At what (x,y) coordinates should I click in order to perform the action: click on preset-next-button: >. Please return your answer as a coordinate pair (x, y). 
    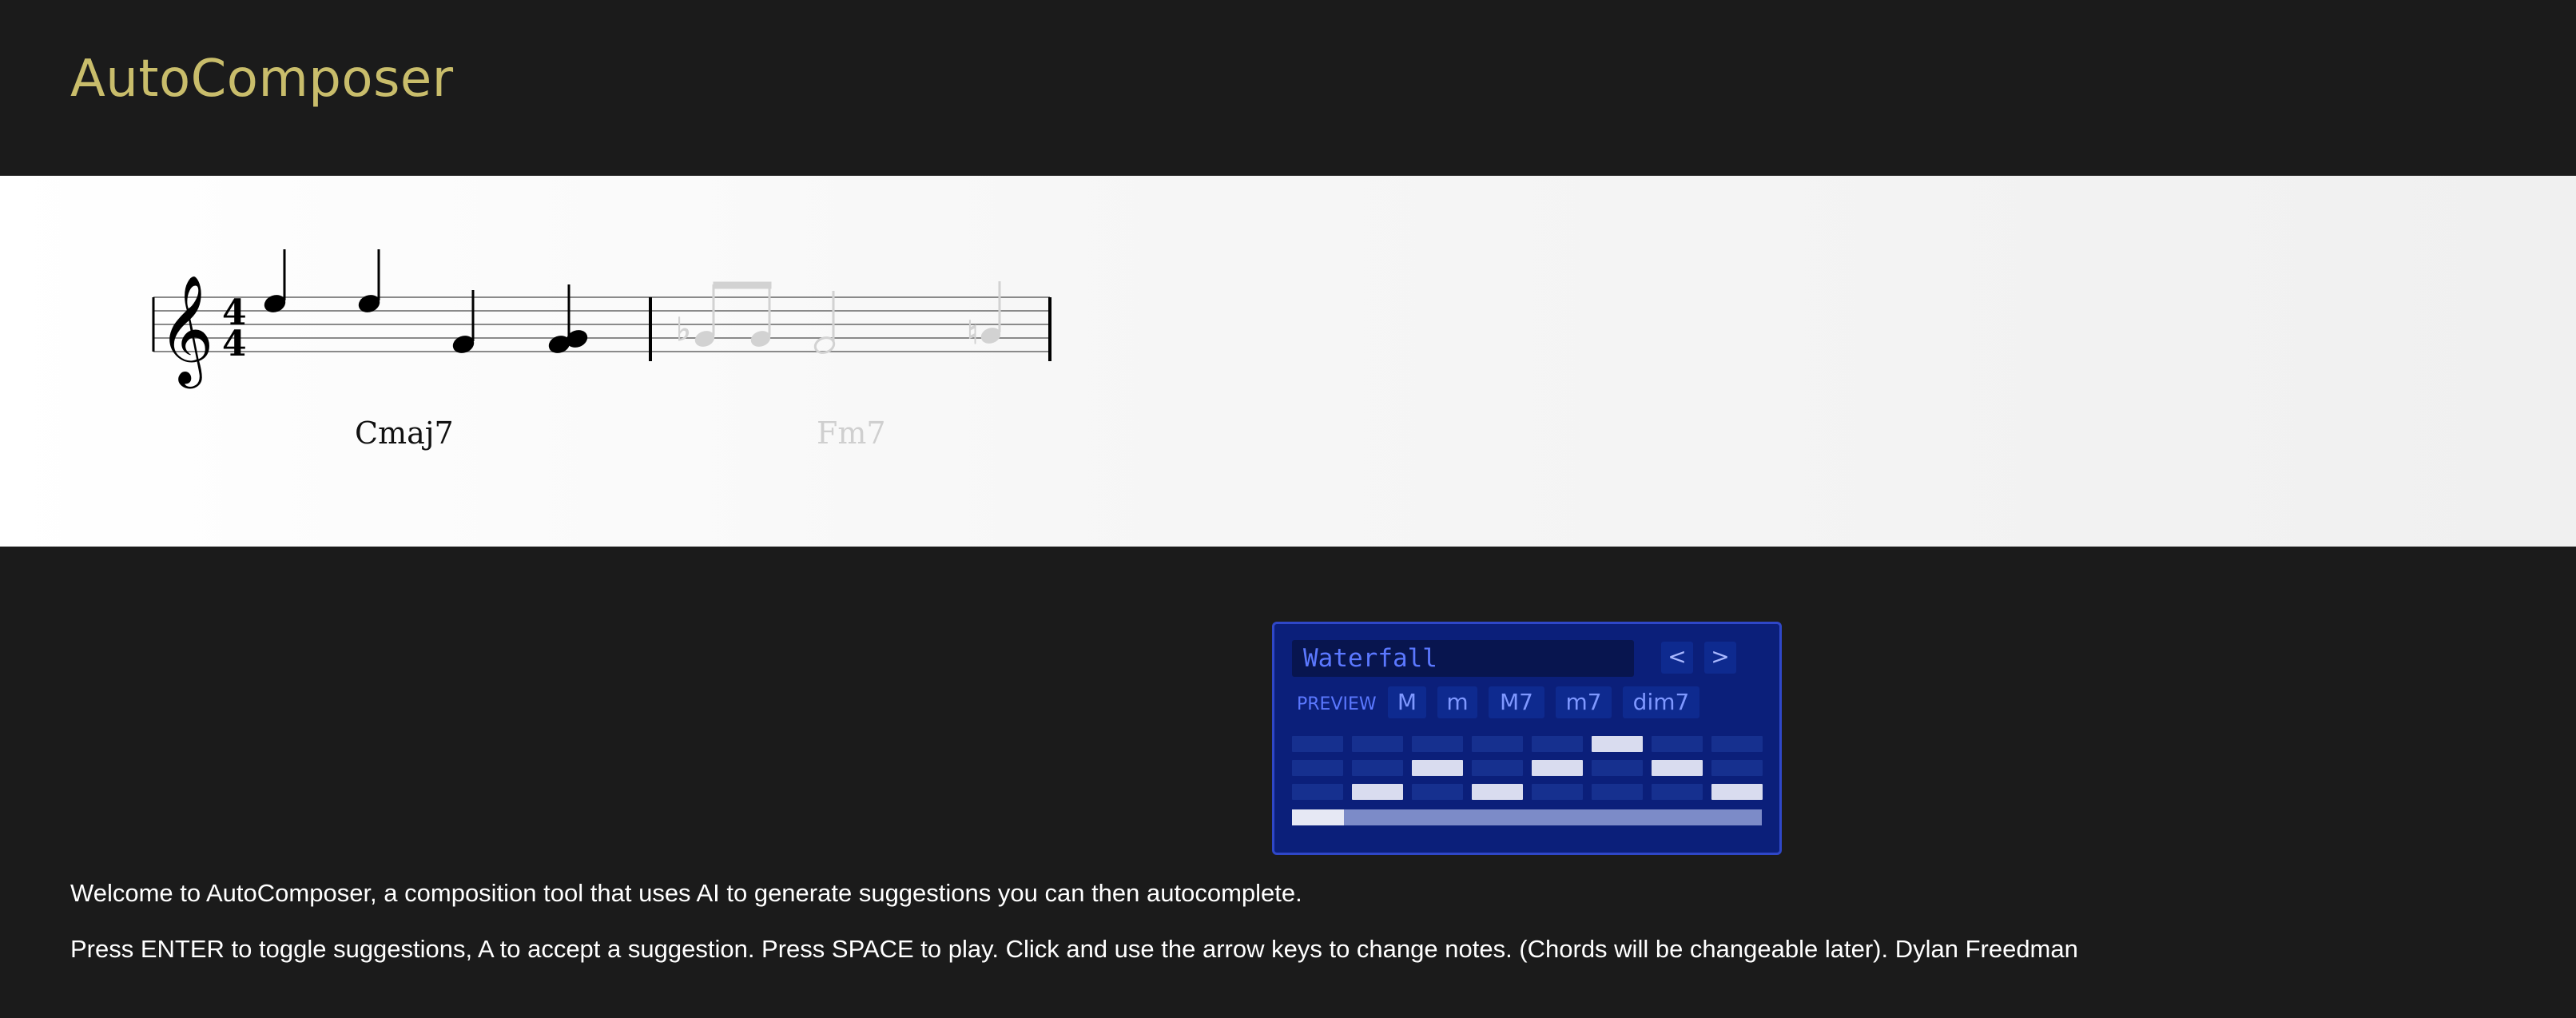
    Looking at the image, I should click on (1720, 658).